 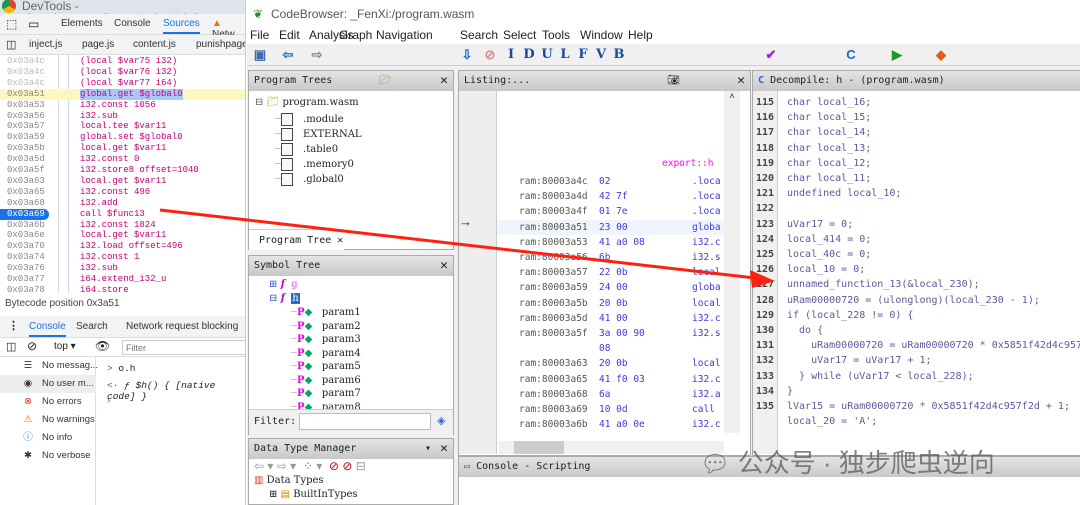 I want to click on decompile-line: 133 } while (uVar17 < local_228);, so click(x=916, y=376).